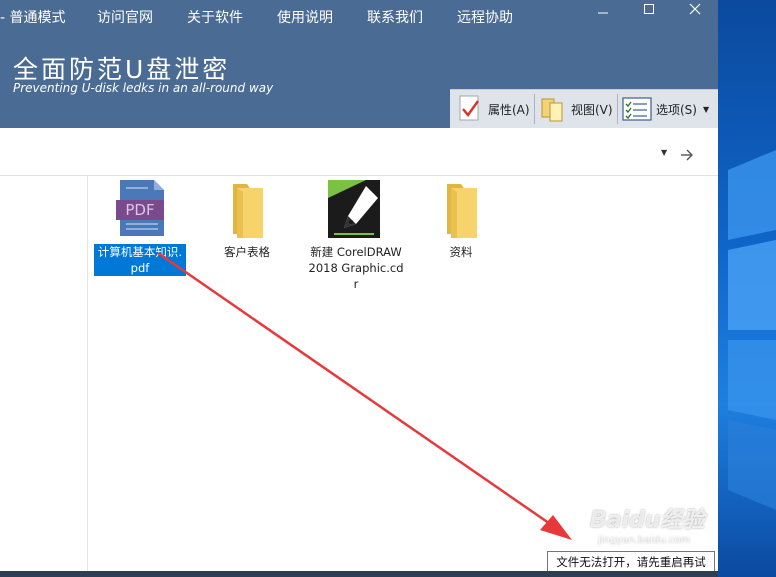 This screenshot has height=577, width=776. What do you see at coordinates (647, 520) in the screenshot?
I see `watermark-brand: Baidu经验` at bounding box center [647, 520].